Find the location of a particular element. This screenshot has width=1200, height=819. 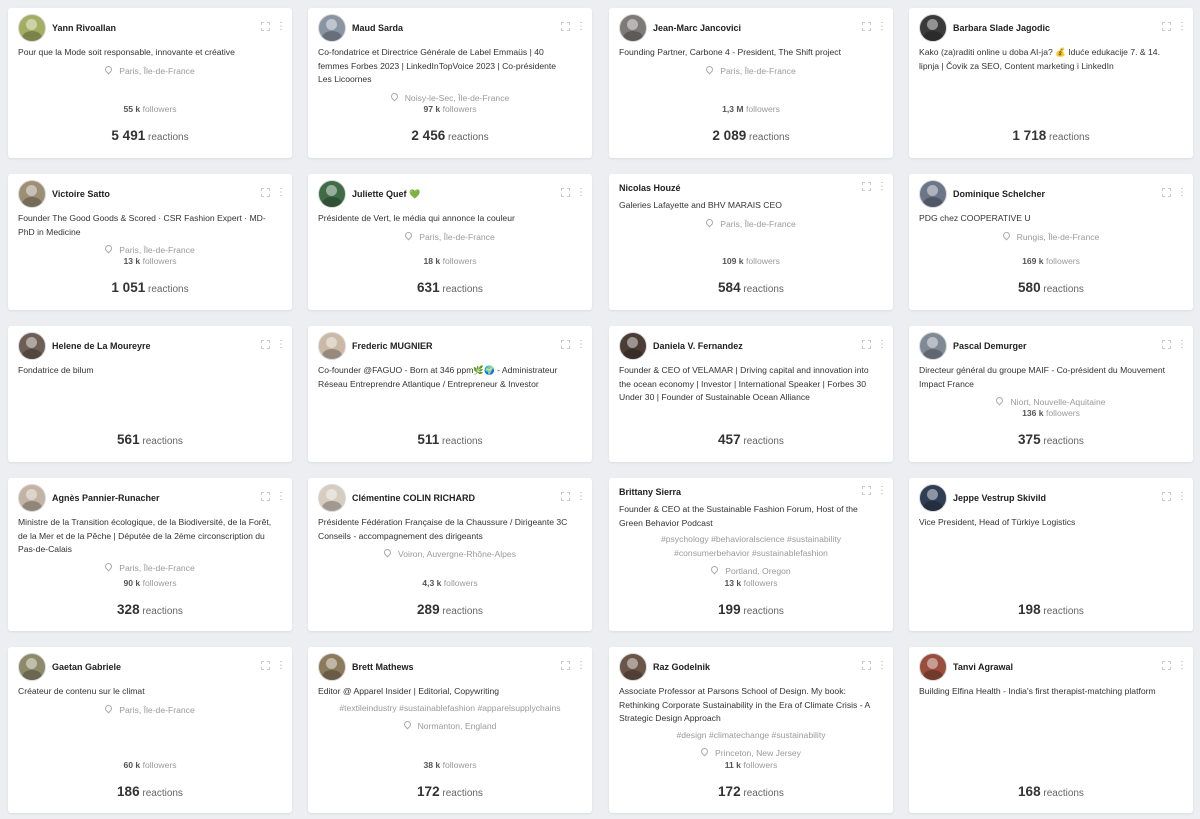

profile-name: Frederic MUGNIER is located at coordinates (392, 346).